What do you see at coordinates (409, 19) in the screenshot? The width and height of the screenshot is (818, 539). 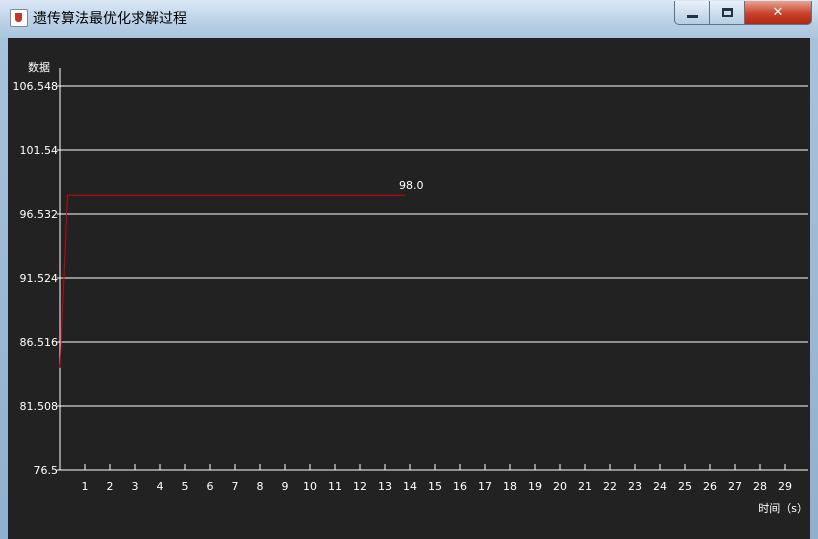 I see `title-bar: 遗传算法最优化求解过程 ✕` at bounding box center [409, 19].